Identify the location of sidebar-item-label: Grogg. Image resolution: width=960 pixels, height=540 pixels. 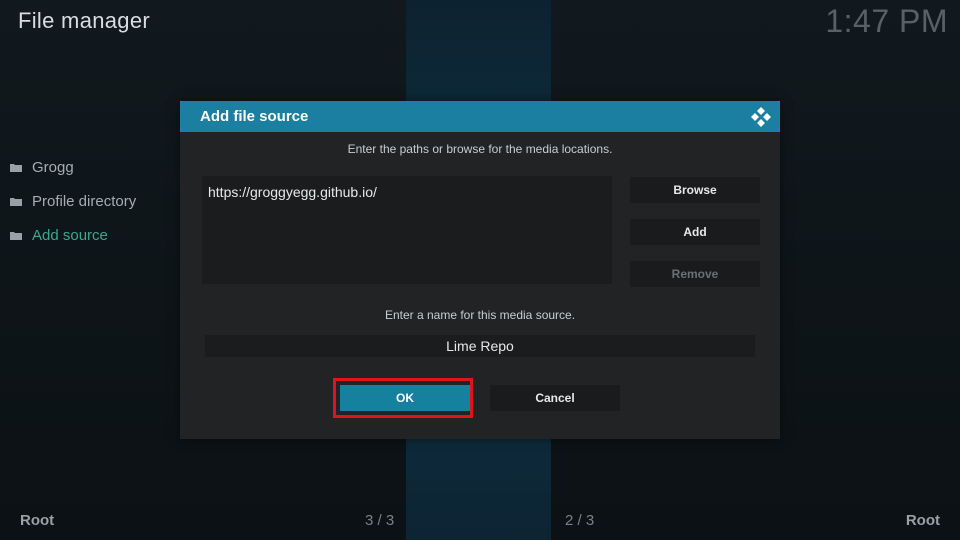
(53, 167).